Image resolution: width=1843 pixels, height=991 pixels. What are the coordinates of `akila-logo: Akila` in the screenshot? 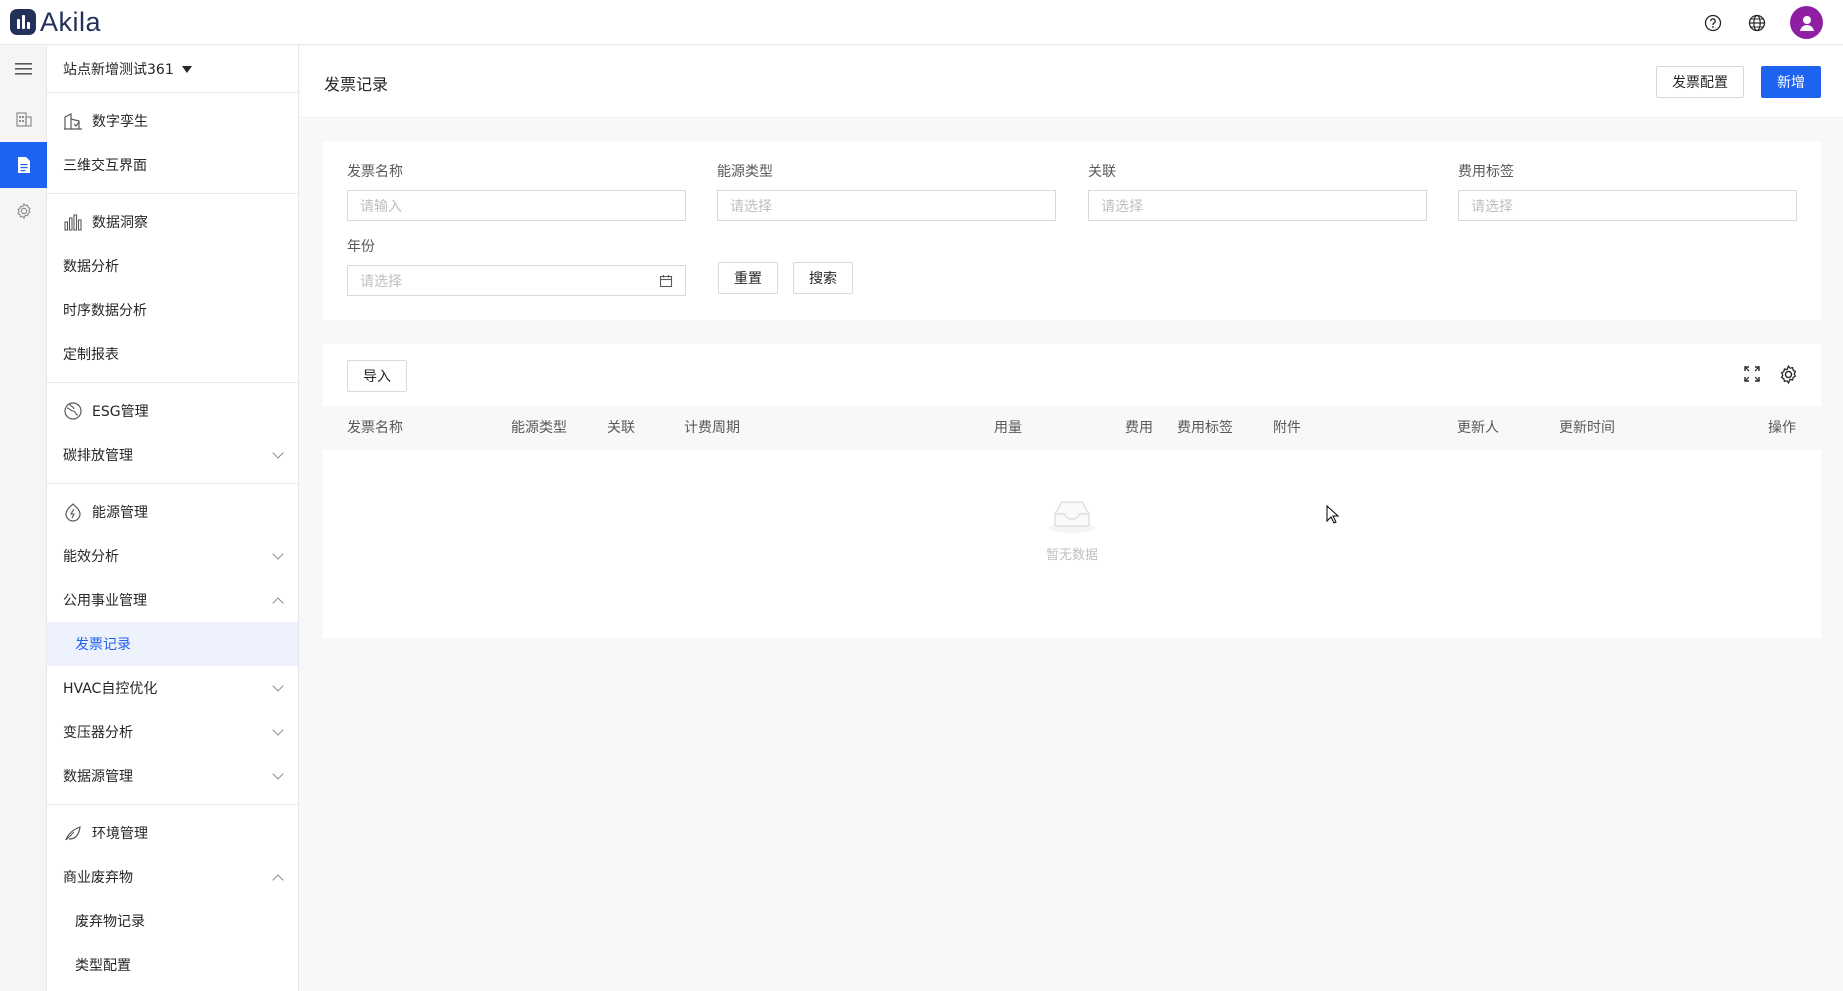 It's located at (55, 22).